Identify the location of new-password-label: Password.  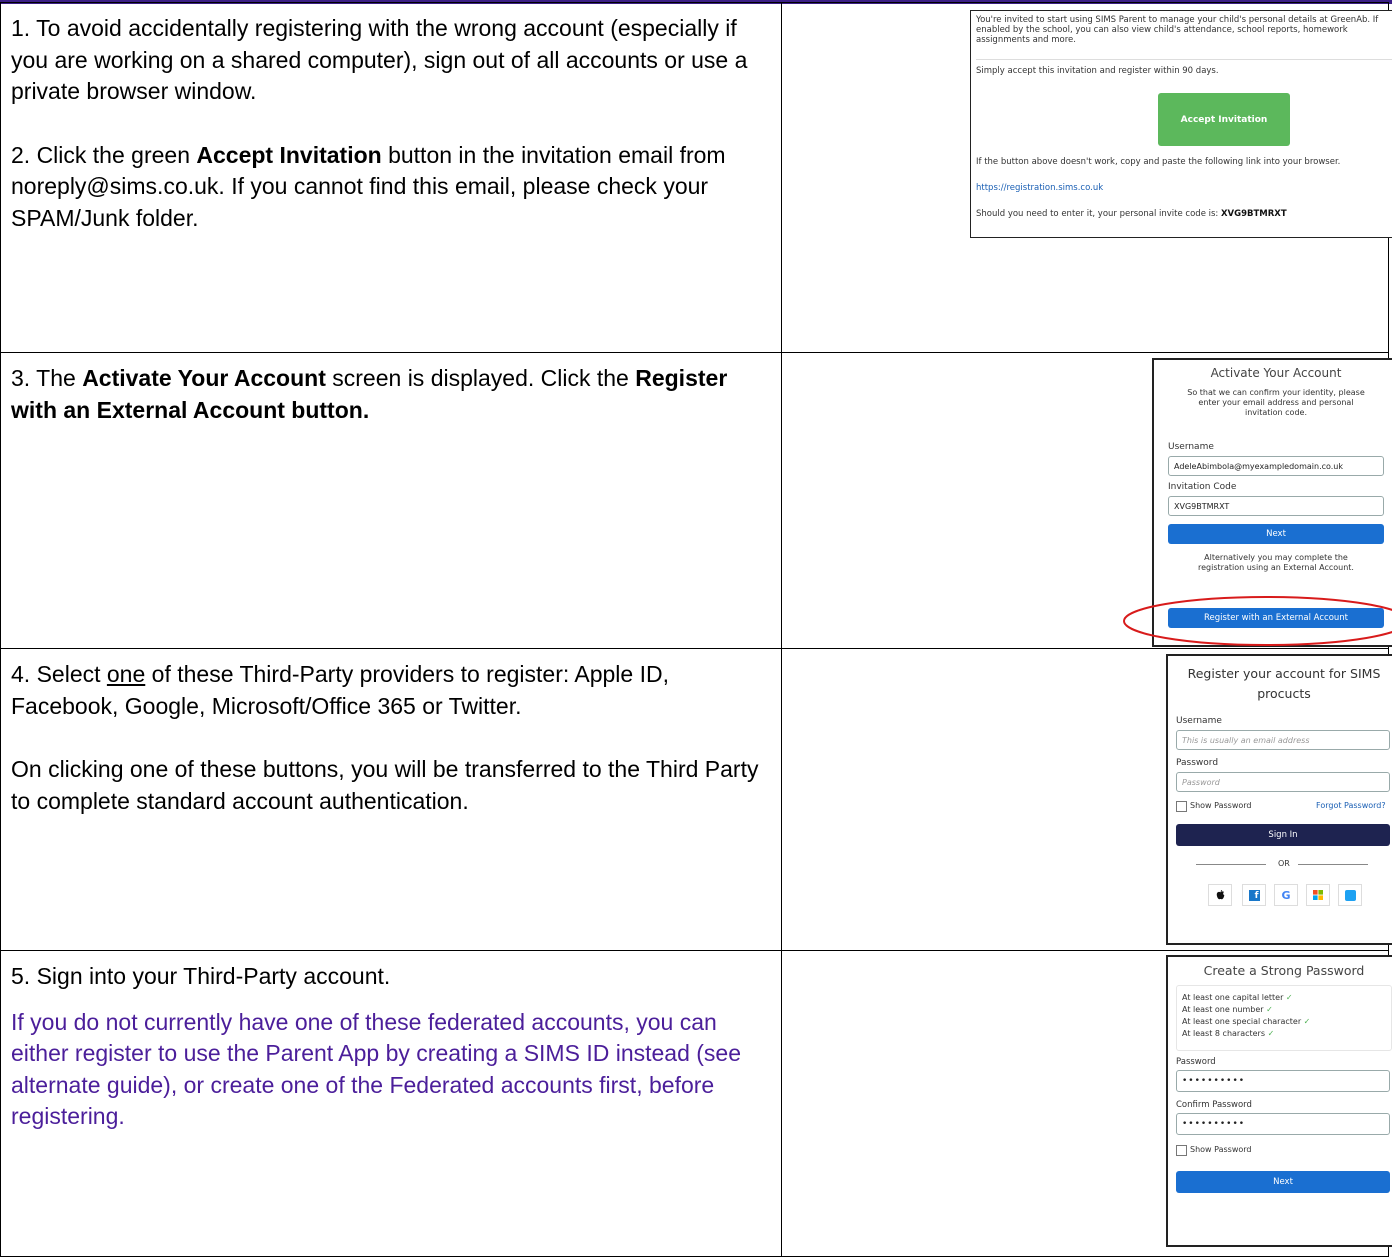
(1196, 1062).